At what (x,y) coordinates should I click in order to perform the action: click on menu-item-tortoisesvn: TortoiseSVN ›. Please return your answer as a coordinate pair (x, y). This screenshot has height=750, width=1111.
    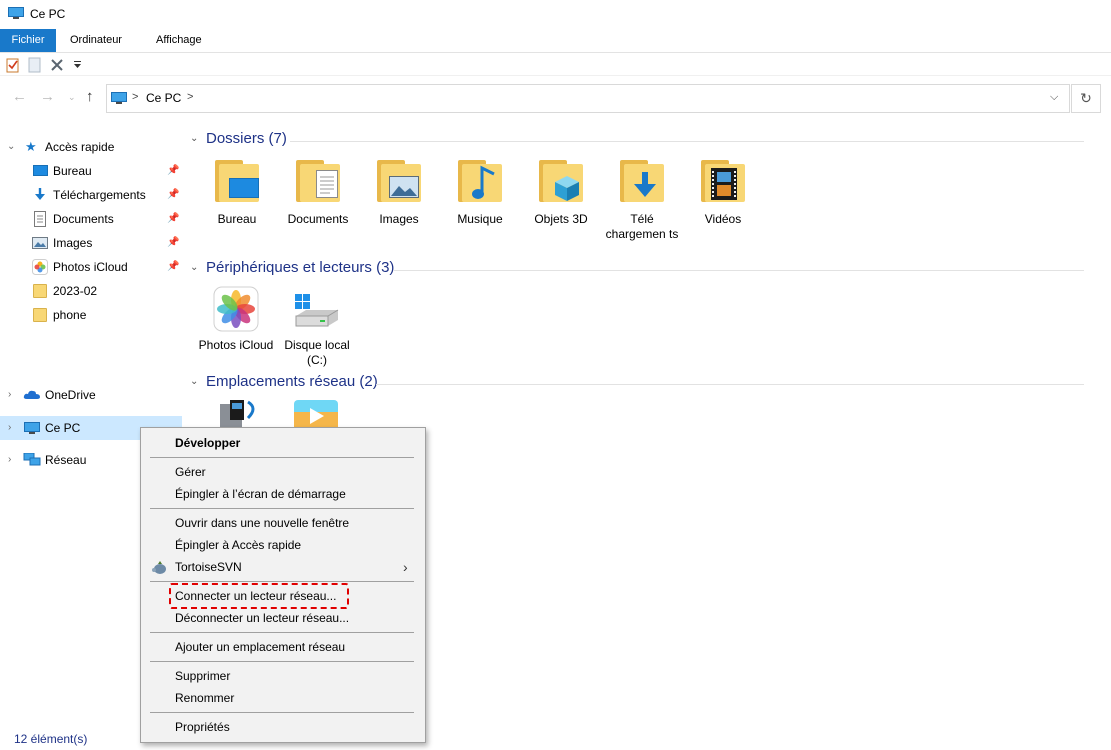
    Looking at the image, I should click on (283, 567).